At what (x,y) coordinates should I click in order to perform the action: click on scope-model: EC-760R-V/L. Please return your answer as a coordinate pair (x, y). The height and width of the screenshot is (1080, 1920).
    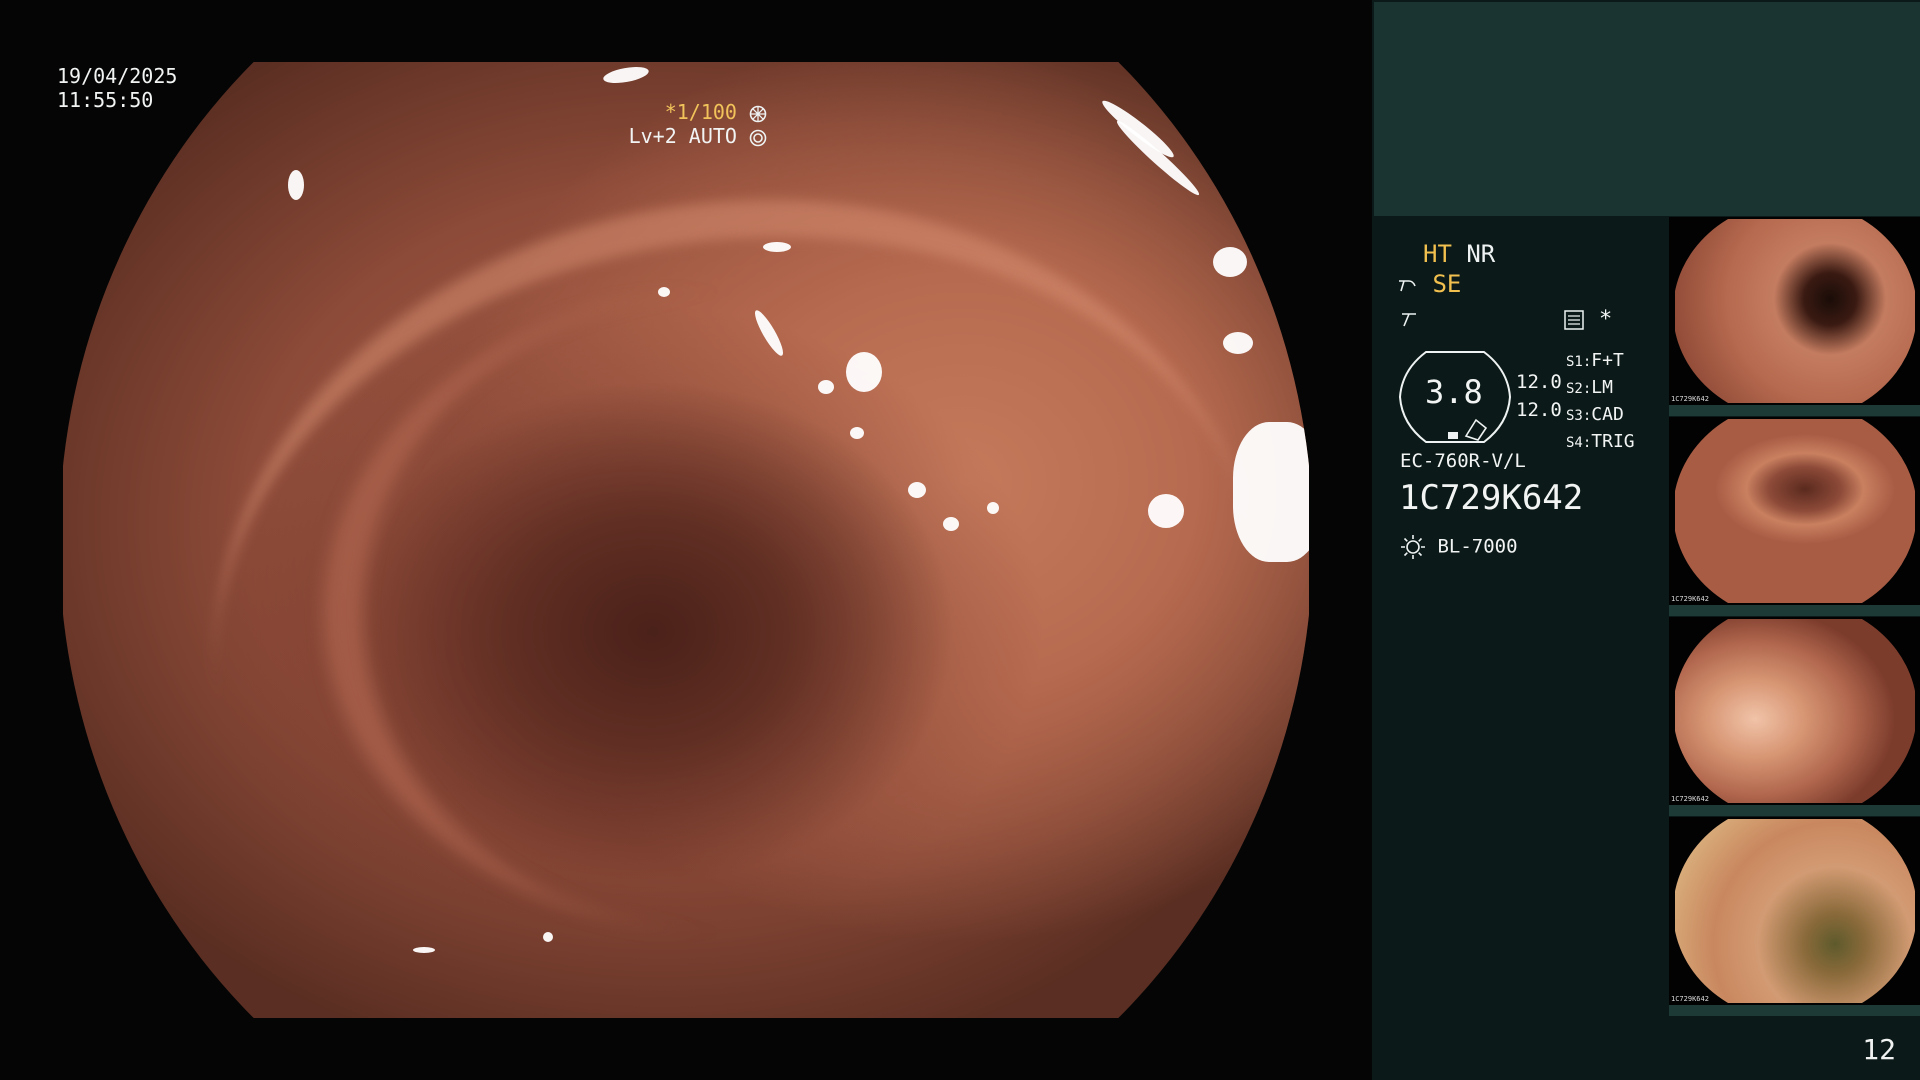
    Looking at the image, I should click on (1463, 461).